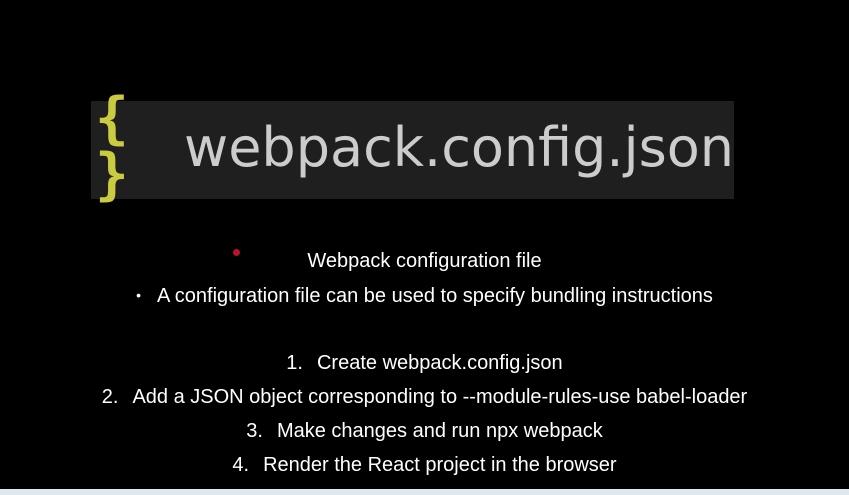 The width and height of the screenshot is (849, 495). Describe the element at coordinates (114, 146) in the screenshot. I see `braces-icon: { }` at that location.